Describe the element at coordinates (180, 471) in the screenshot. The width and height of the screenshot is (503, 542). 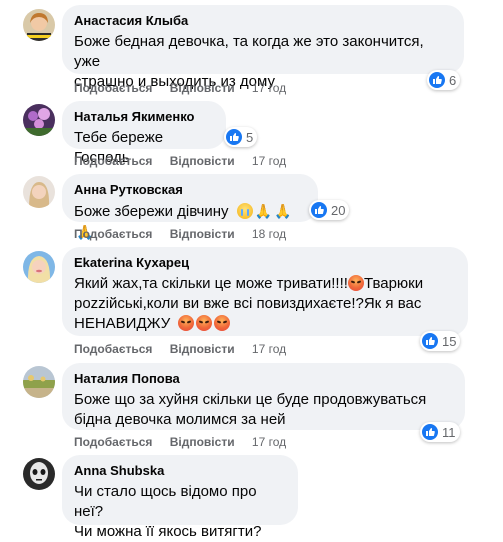
I see `comment-author: Anna Shubska` at that location.